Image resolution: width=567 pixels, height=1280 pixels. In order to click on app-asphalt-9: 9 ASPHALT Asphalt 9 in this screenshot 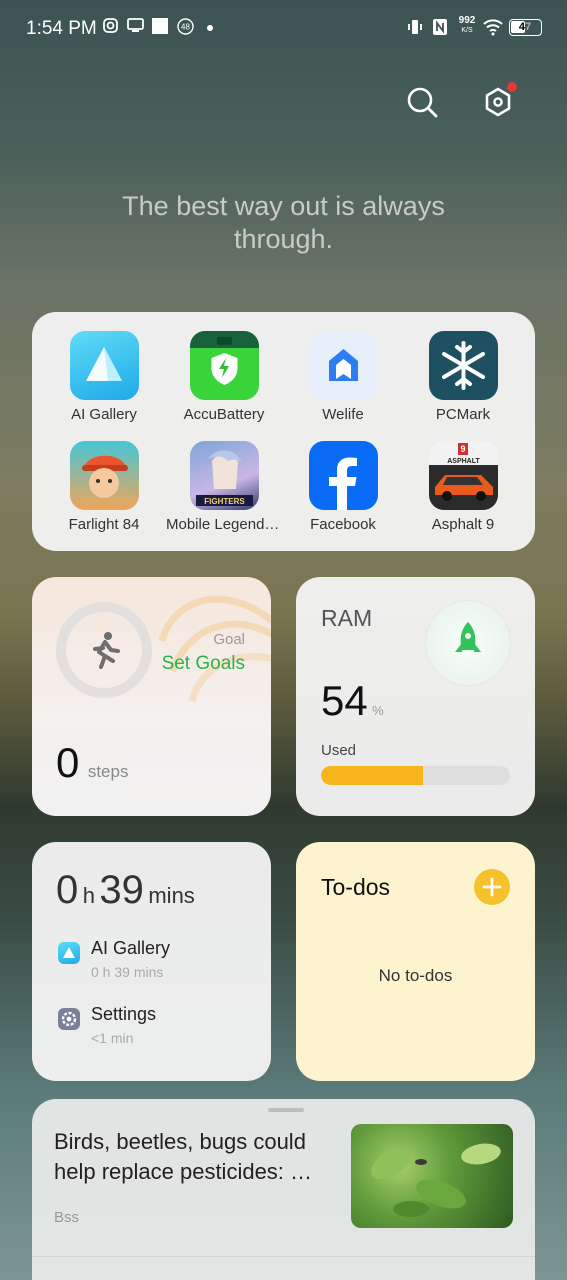, I will do `click(463, 487)`.